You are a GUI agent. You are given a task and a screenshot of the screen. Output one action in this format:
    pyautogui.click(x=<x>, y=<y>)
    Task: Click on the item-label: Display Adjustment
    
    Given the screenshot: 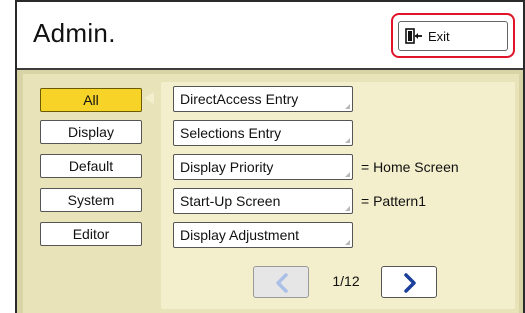 What is the action you would take?
    pyautogui.click(x=240, y=235)
    